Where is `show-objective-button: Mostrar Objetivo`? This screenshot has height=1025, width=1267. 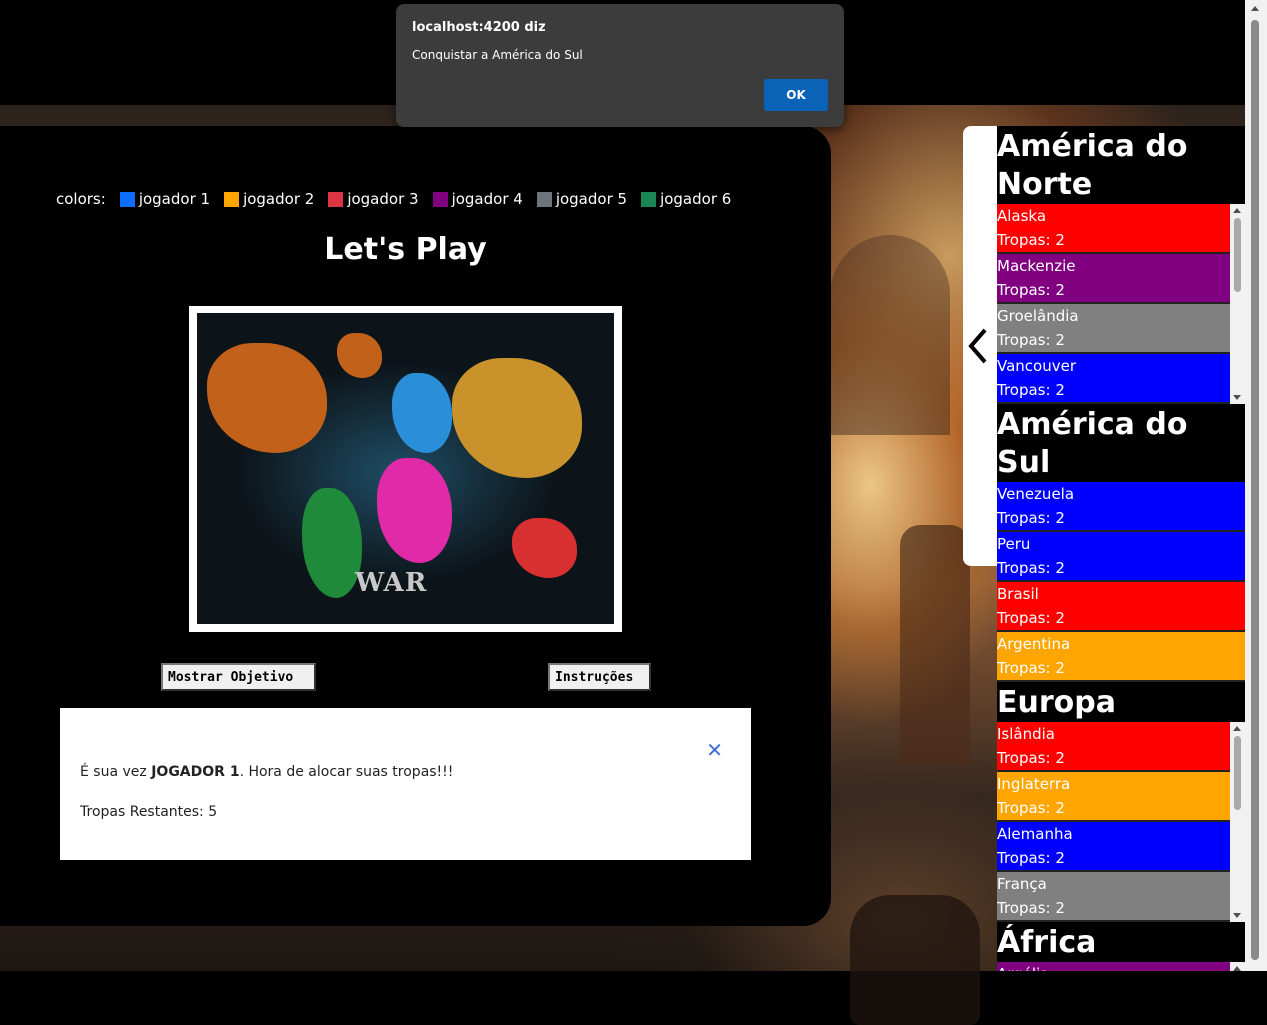
show-objective-button: Mostrar Objetivo is located at coordinates (238, 677).